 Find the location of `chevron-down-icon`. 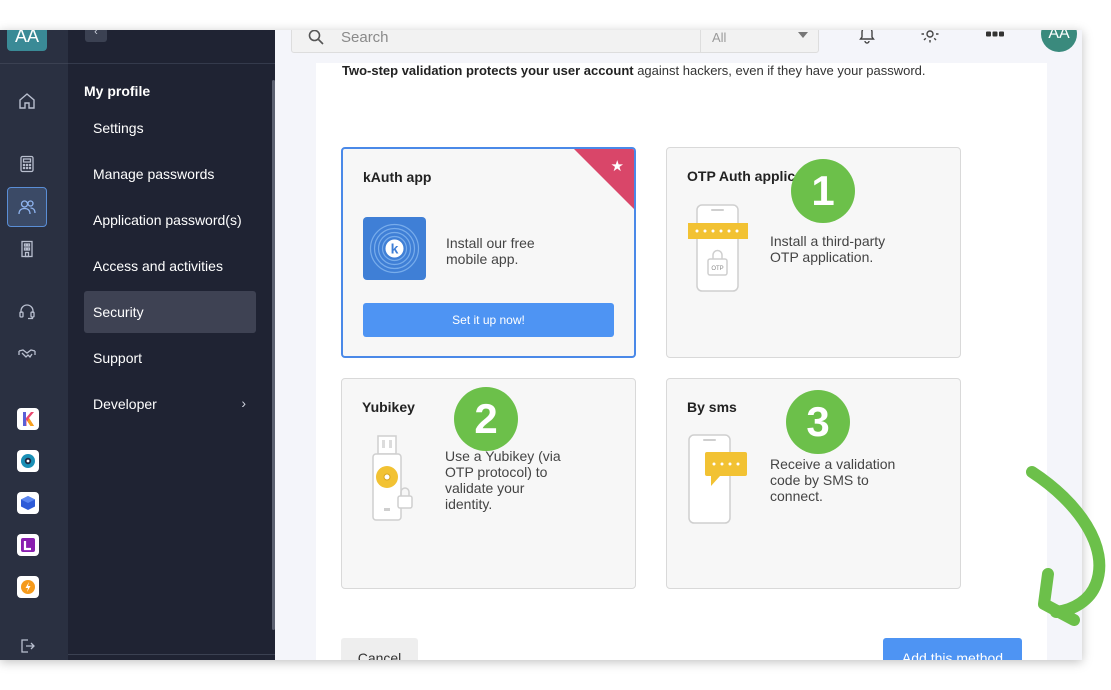

chevron-down-icon is located at coordinates (803, 35).